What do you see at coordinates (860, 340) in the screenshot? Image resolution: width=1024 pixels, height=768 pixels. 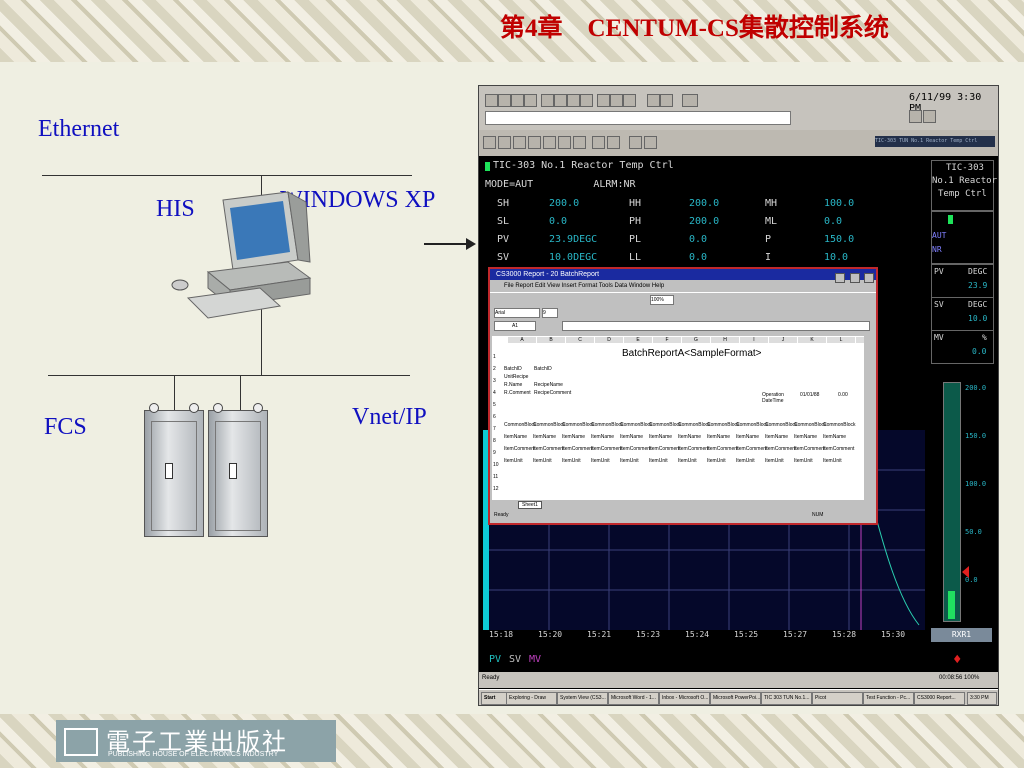 I see `column-header: M` at bounding box center [860, 340].